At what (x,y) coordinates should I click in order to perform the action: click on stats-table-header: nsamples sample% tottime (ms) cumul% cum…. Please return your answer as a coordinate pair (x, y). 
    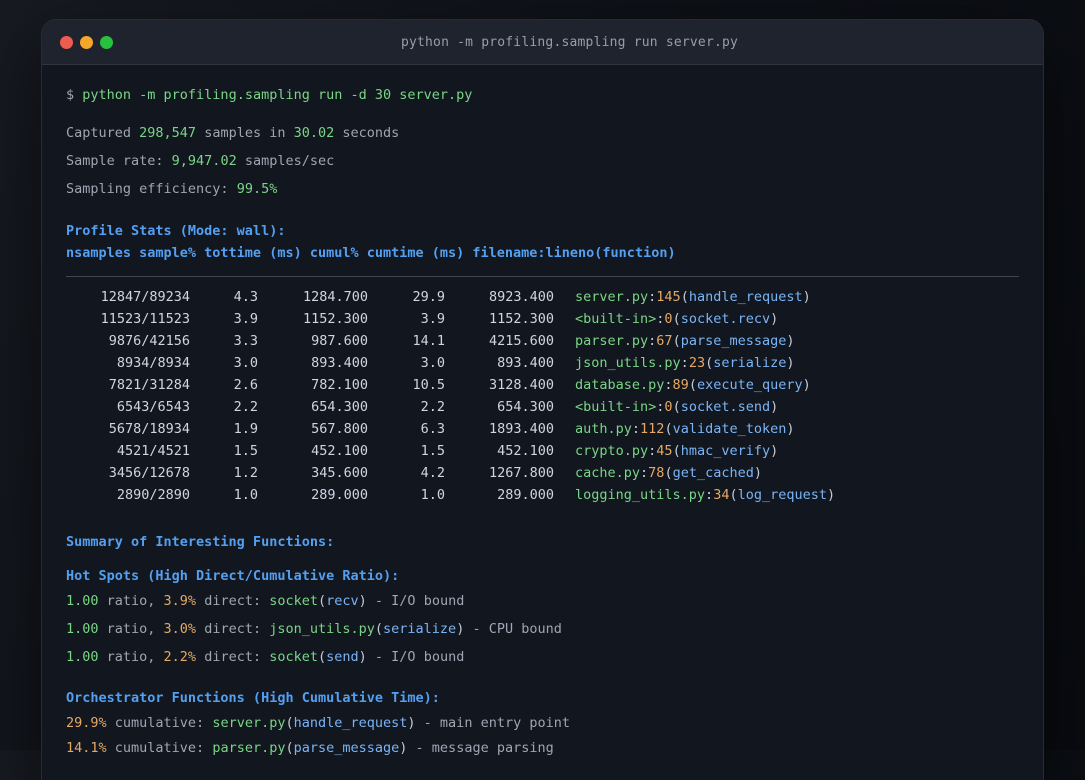
    Looking at the image, I should click on (371, 253).